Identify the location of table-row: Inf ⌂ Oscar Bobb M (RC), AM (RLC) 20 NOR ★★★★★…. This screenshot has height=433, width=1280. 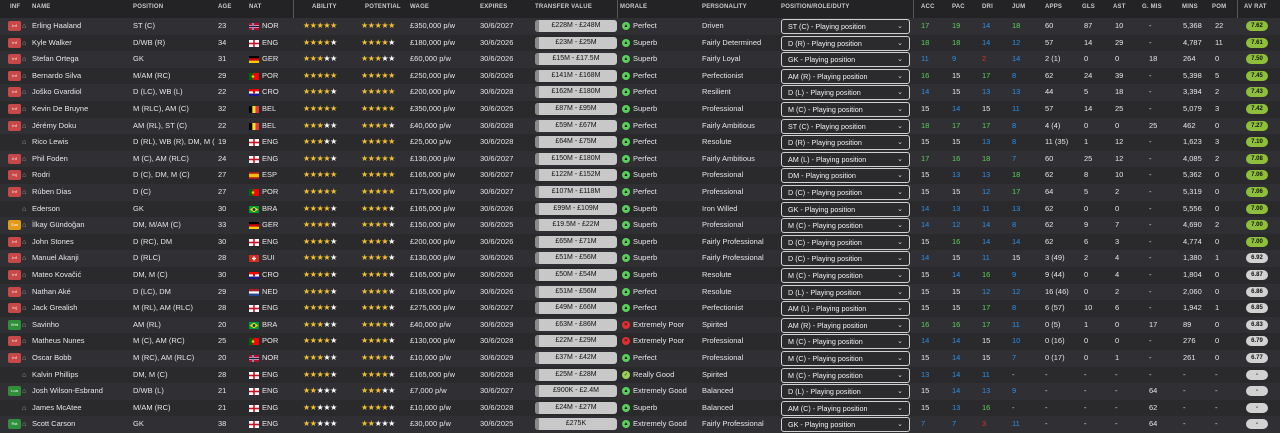
(640, 358).